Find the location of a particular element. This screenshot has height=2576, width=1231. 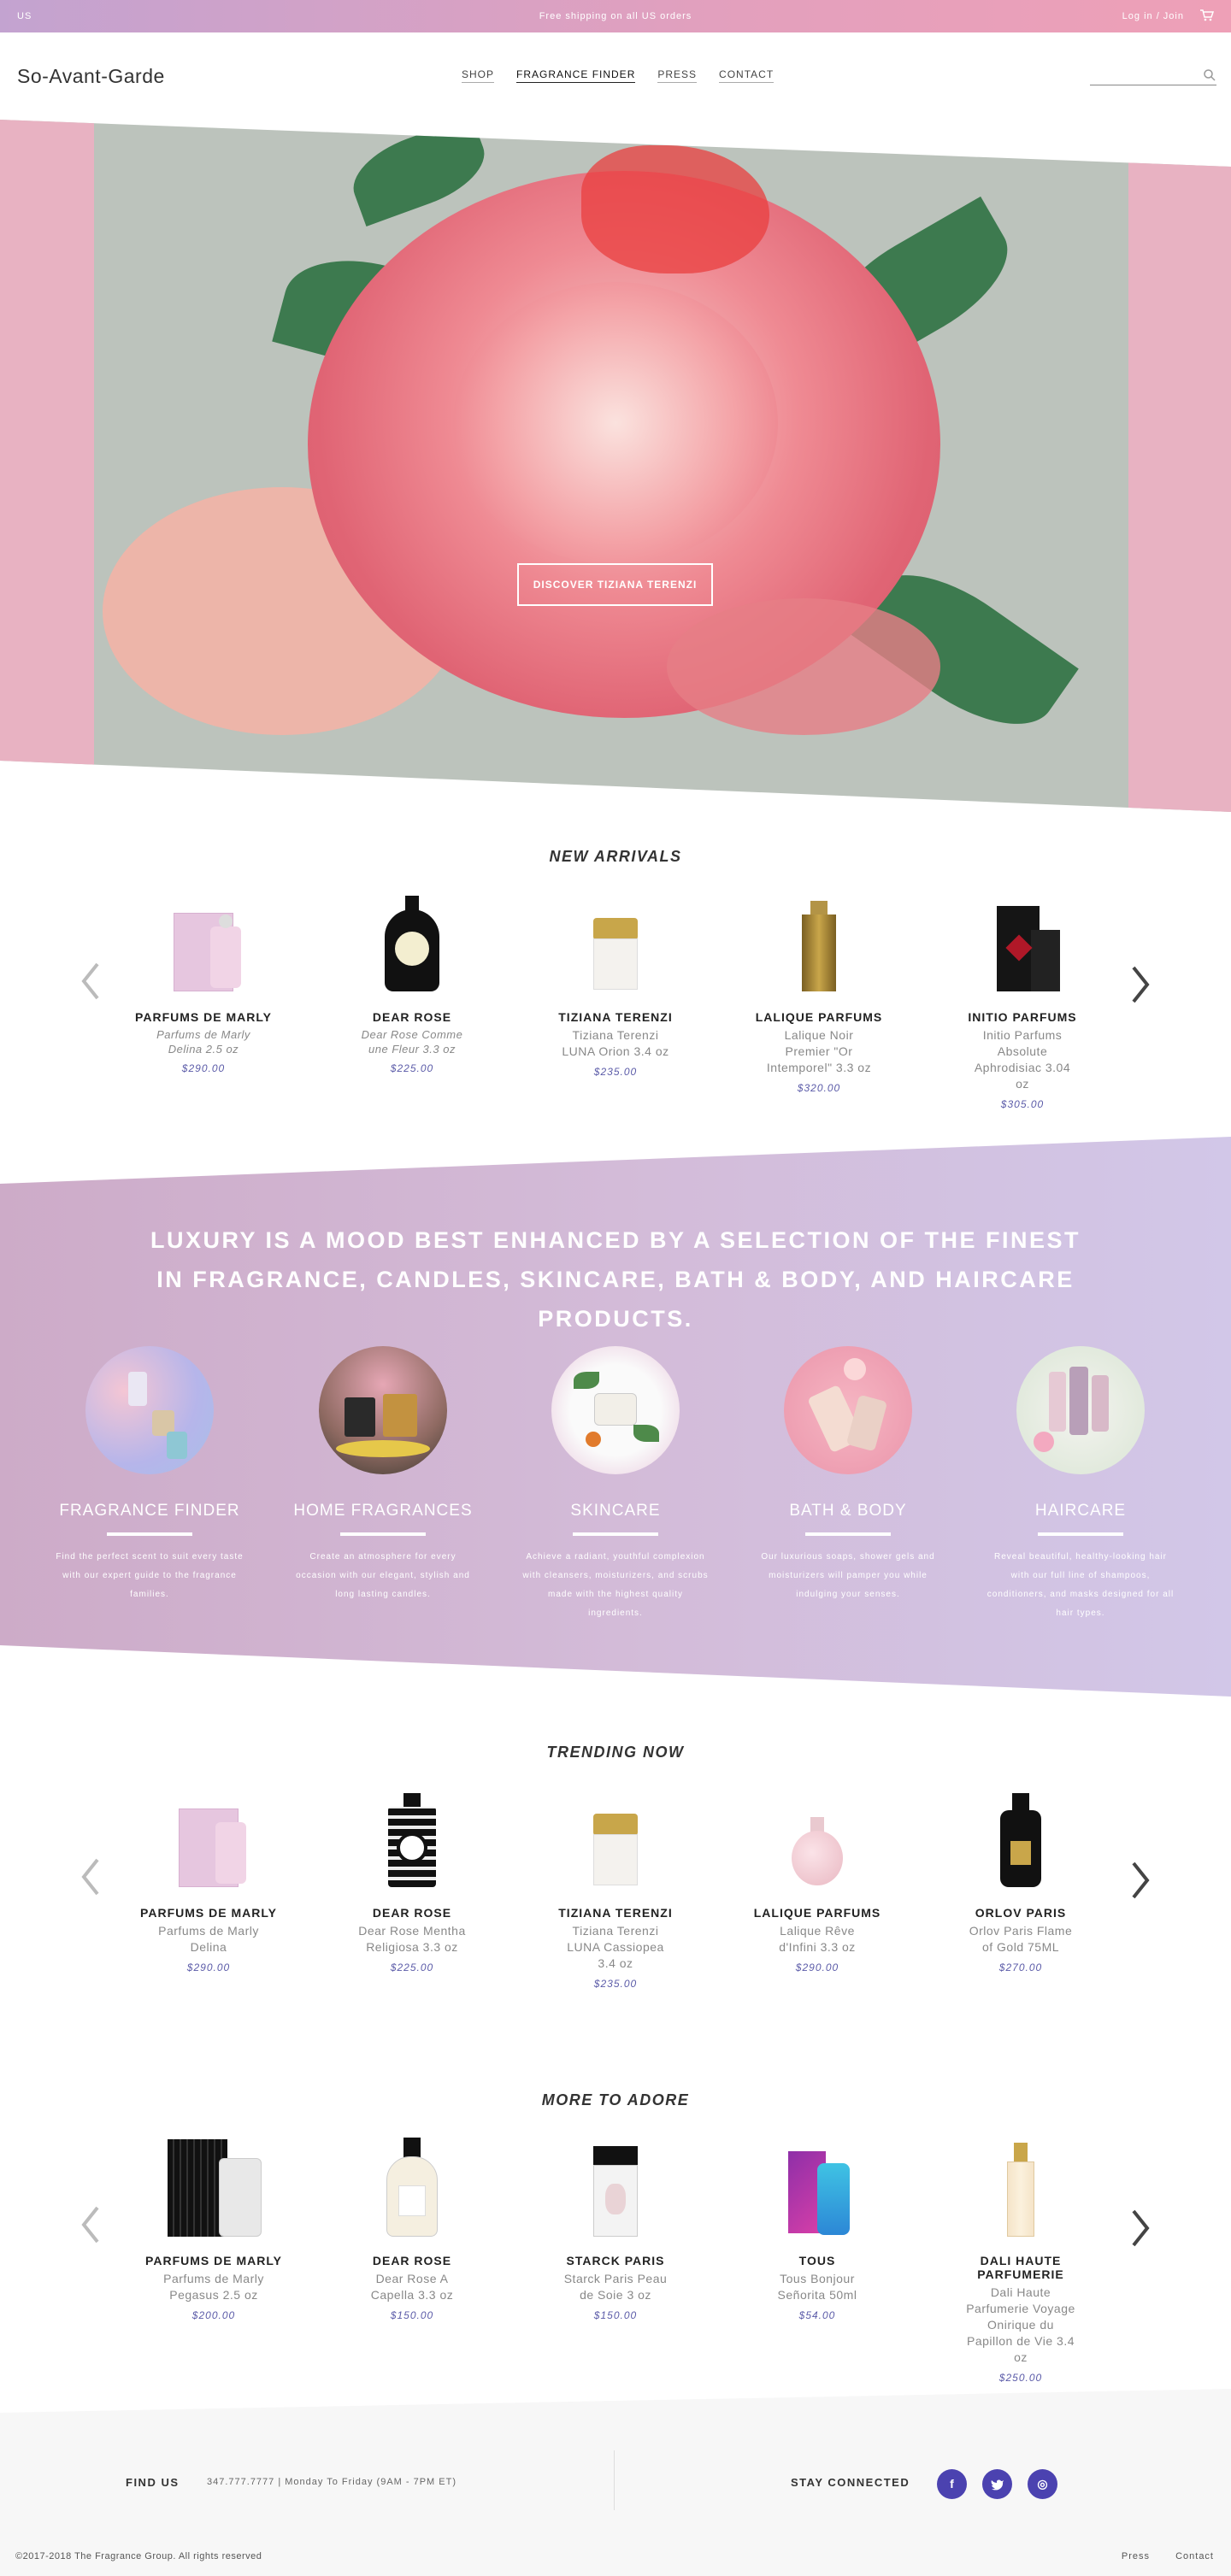

facebook-icon: f is located at coordinates (952, 2484).